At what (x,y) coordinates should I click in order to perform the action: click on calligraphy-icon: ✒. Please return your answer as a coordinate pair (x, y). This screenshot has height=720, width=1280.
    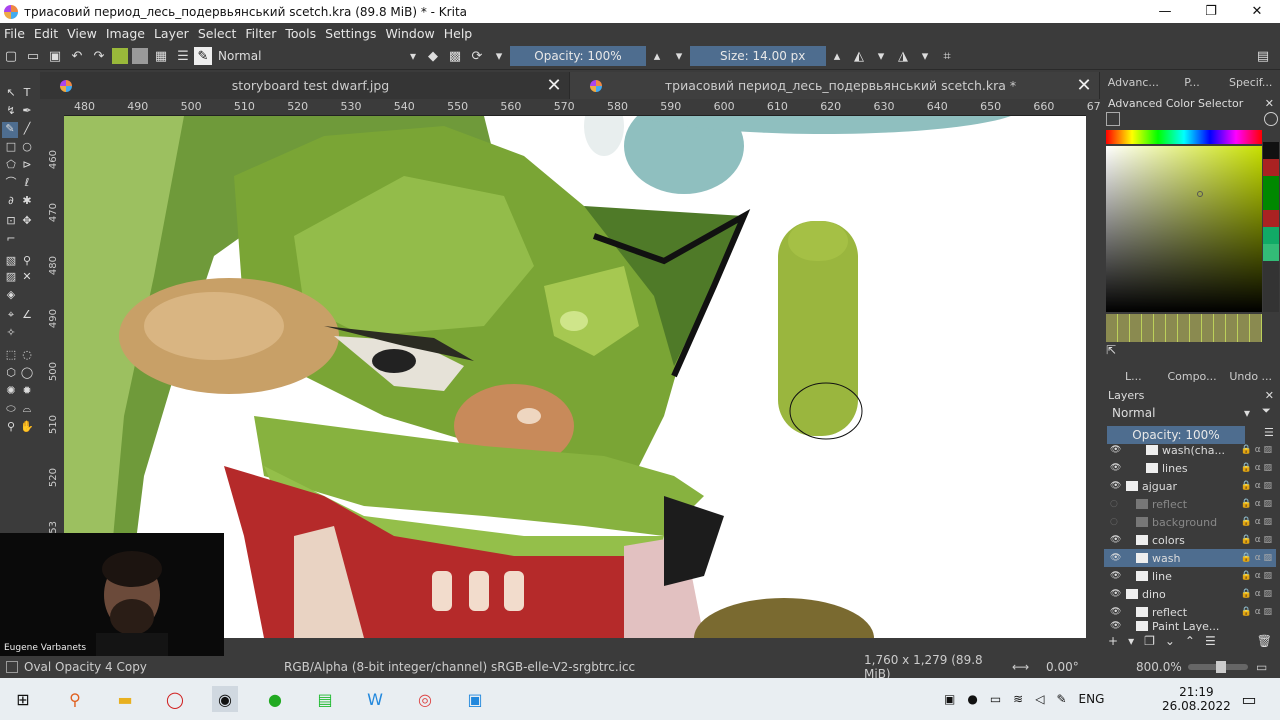
    Looking at the image, I should click on (27, 111).